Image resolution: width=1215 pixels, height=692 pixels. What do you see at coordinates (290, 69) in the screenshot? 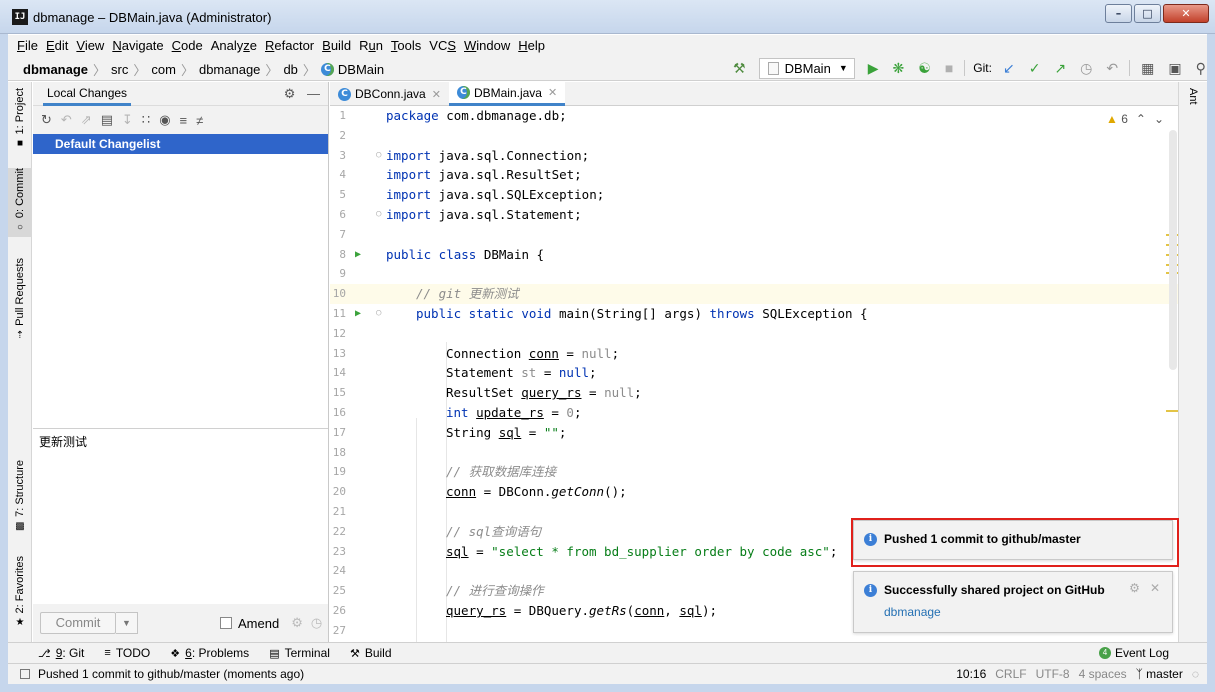
I see `breadcrumb-db: db` at bounding box center [290, 69].